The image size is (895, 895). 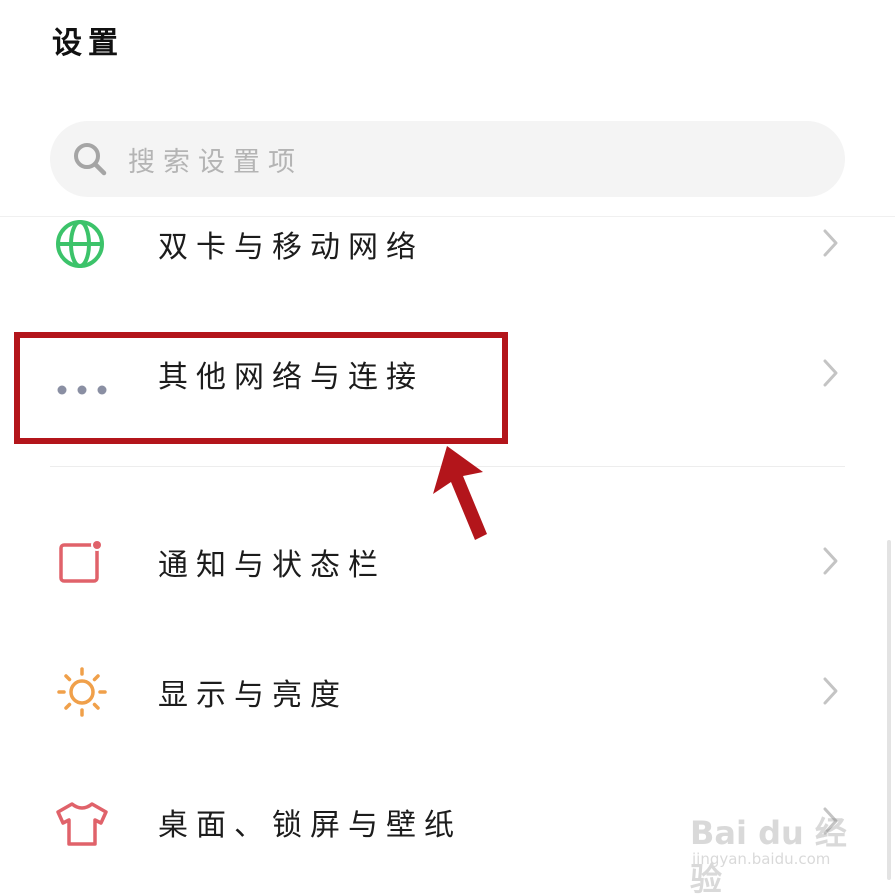 I want to click on settings-item-display: 显示与亮度, so click(x=447, y=691).